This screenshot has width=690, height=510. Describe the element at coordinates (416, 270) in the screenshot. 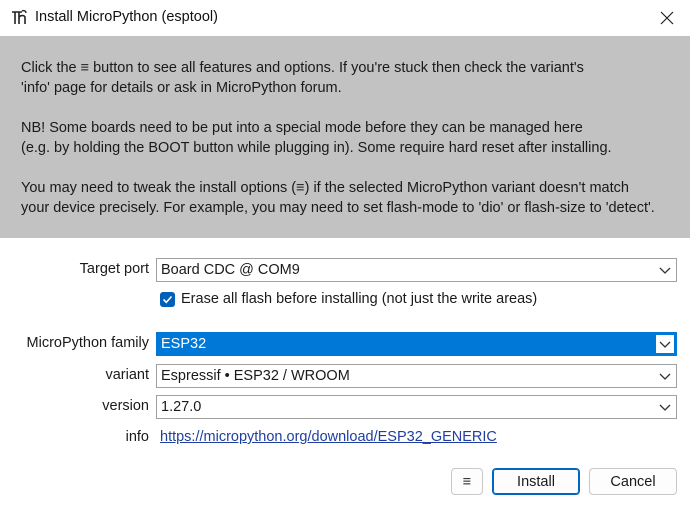

I see `target-port-select: Board CDC @ COM9` at that location.